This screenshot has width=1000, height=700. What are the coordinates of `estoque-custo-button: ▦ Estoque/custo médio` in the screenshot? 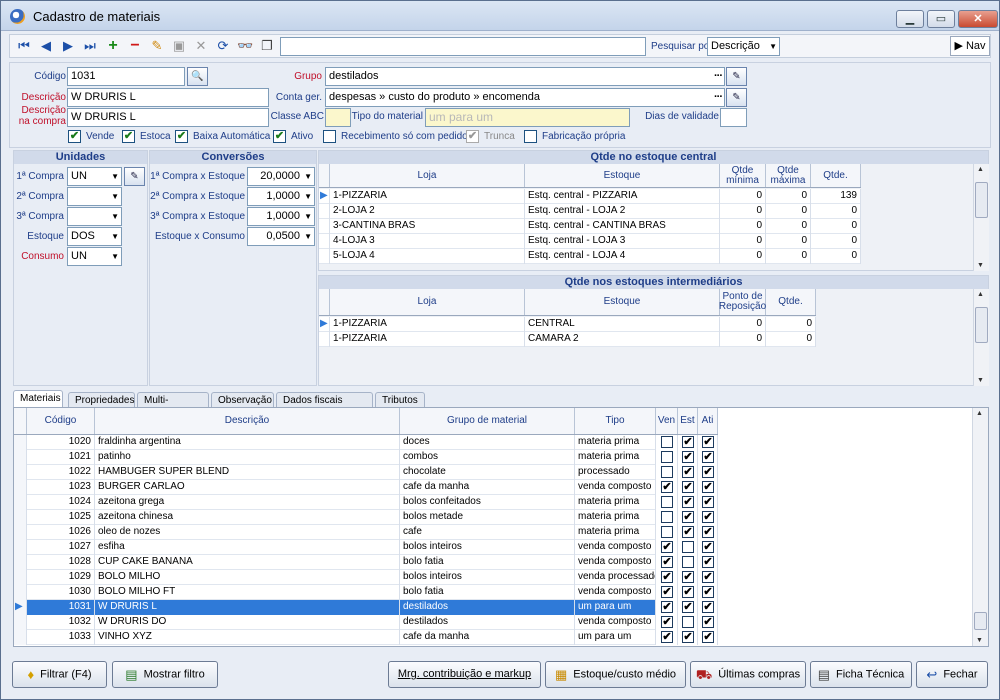 It's located at (615, 674).